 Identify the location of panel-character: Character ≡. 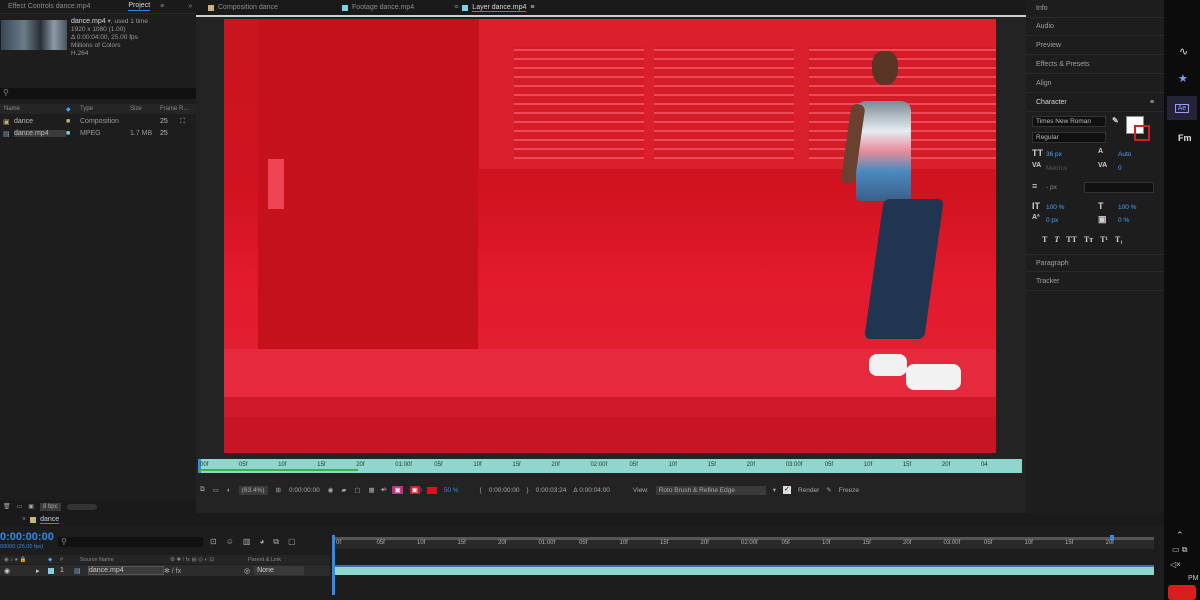
(1095, 103).